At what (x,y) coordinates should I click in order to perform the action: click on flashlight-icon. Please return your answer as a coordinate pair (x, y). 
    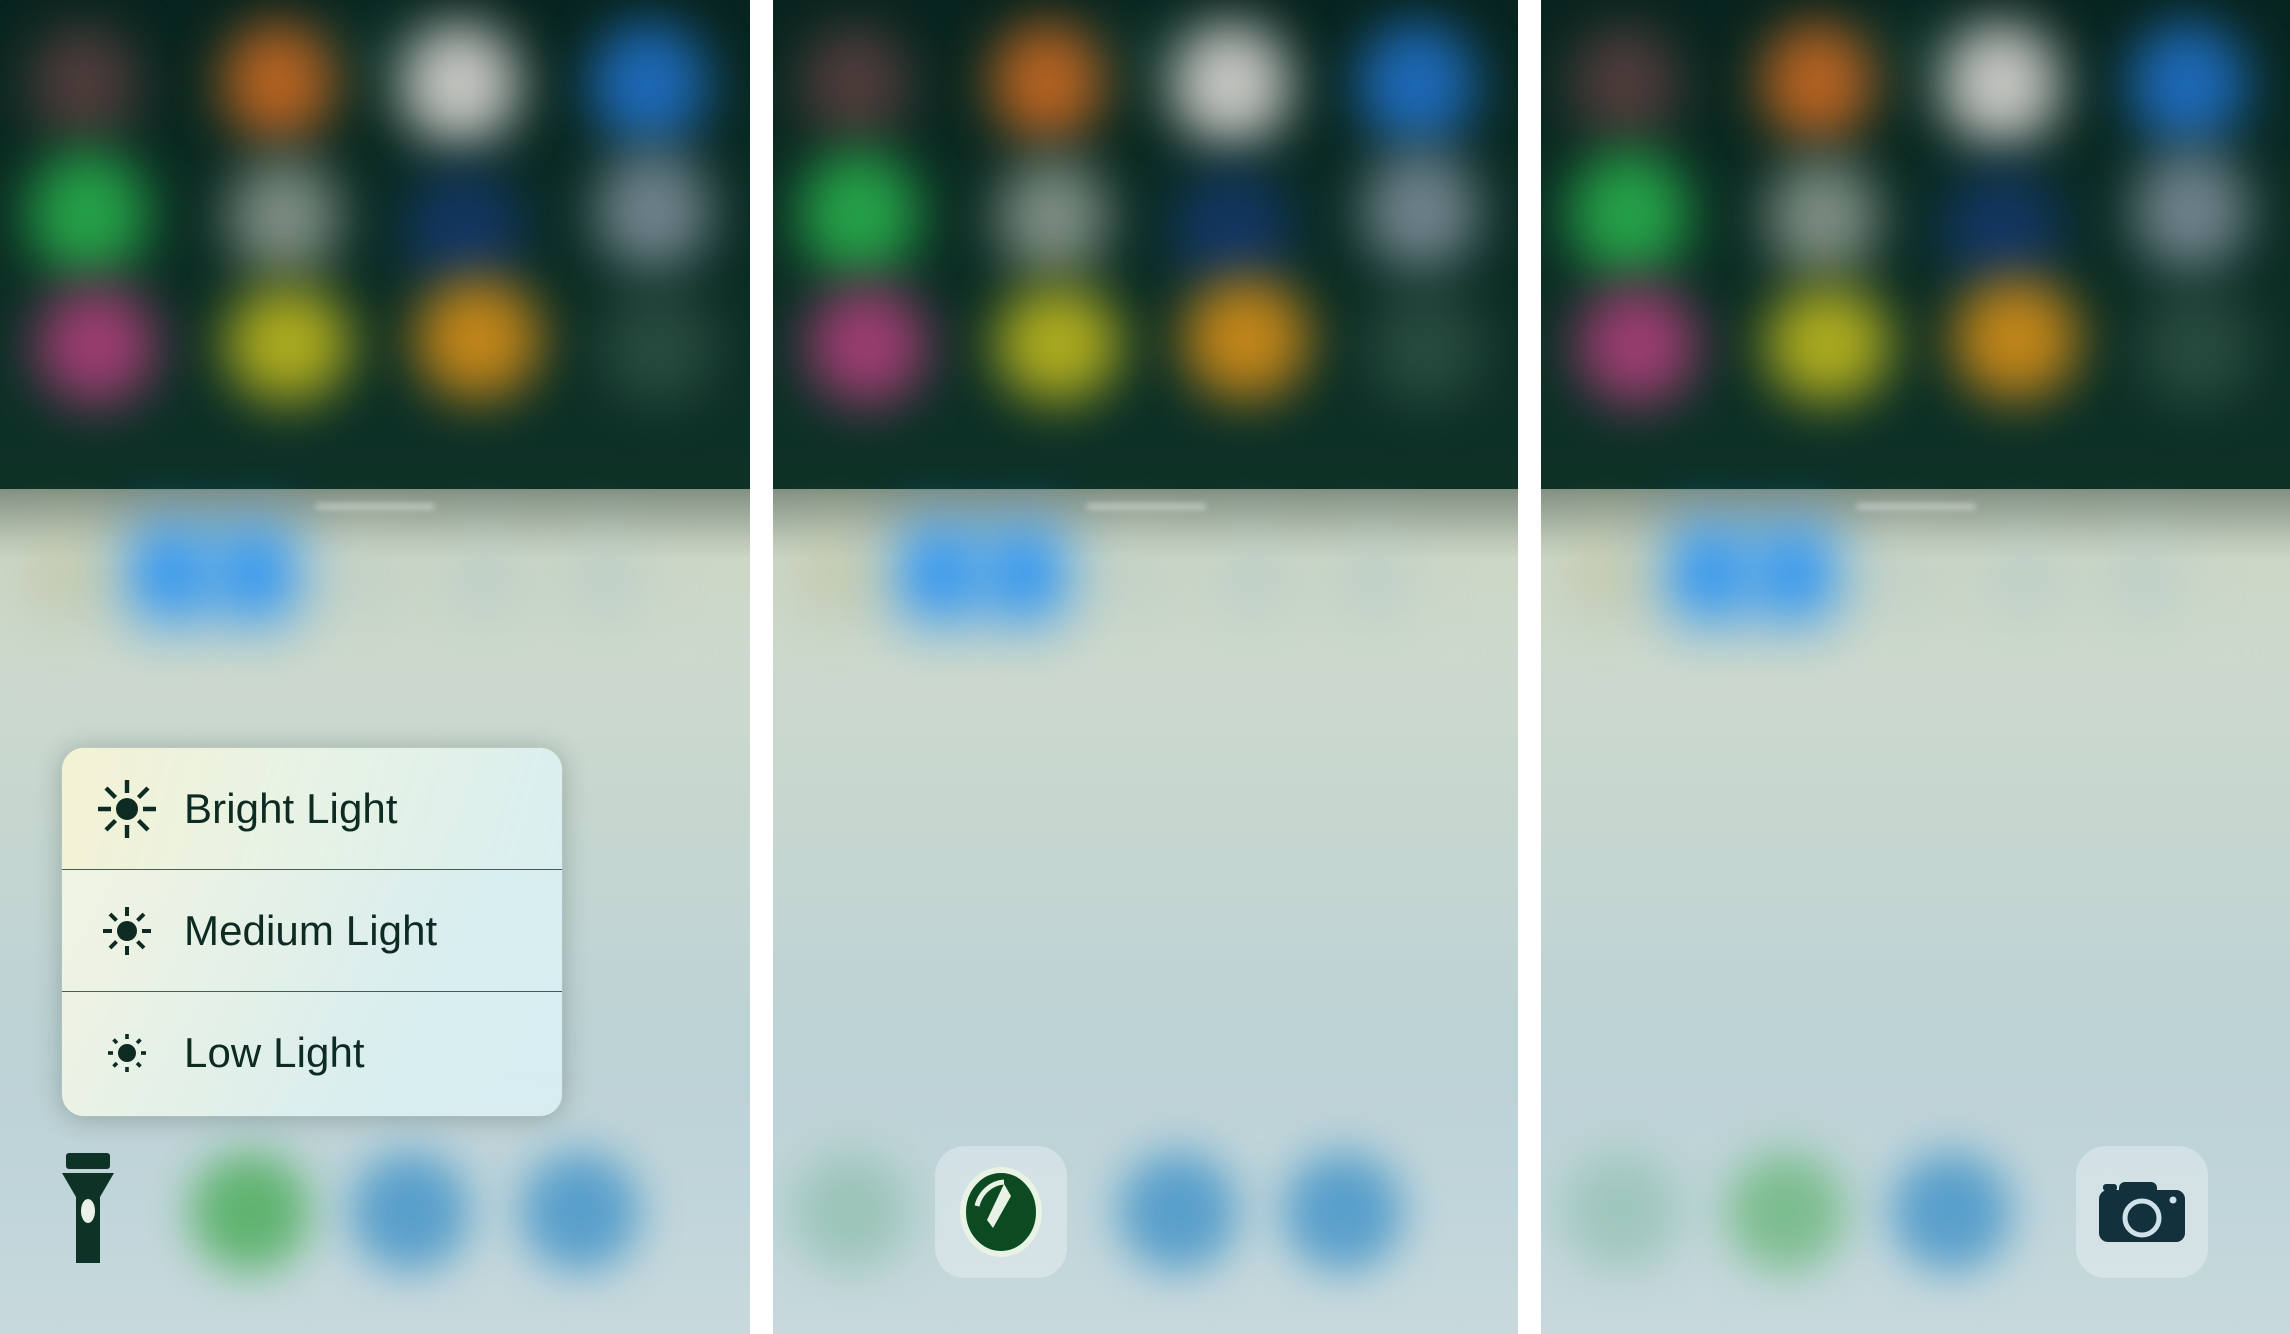
    Looking at the image, I should click on (88, 1212).